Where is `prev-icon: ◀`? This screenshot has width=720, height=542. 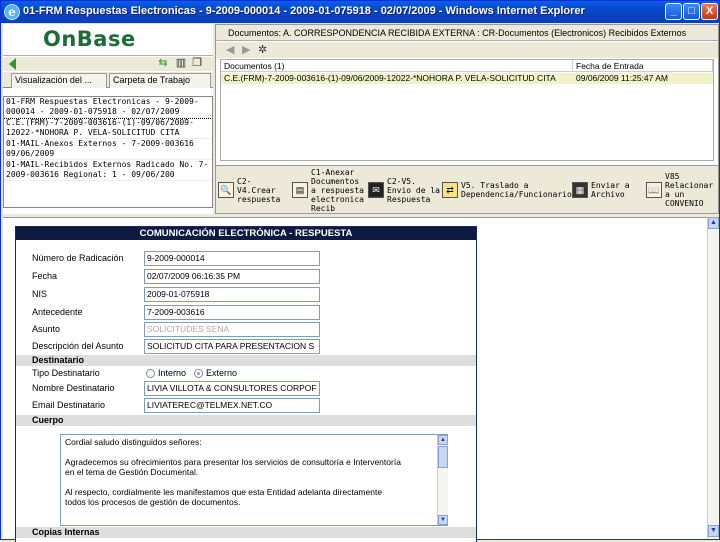 prev-icon: ◀ is located at coordinates (230, 50).